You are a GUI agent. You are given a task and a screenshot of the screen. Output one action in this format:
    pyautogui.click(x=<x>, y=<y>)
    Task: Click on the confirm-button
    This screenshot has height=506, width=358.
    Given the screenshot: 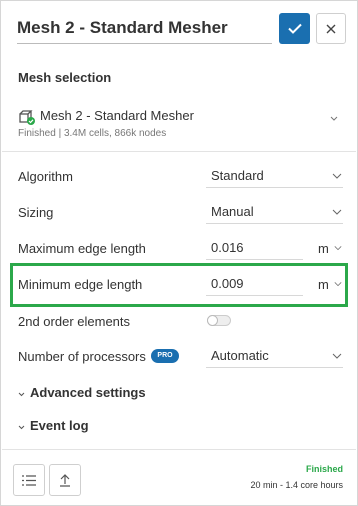 What is the action you would take?
    pyautogui.click(x=294, y=28)
    